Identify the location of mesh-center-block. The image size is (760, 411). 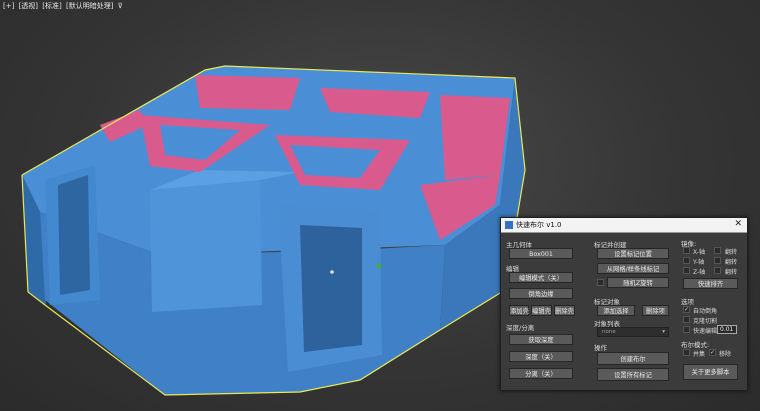
(206, 246).